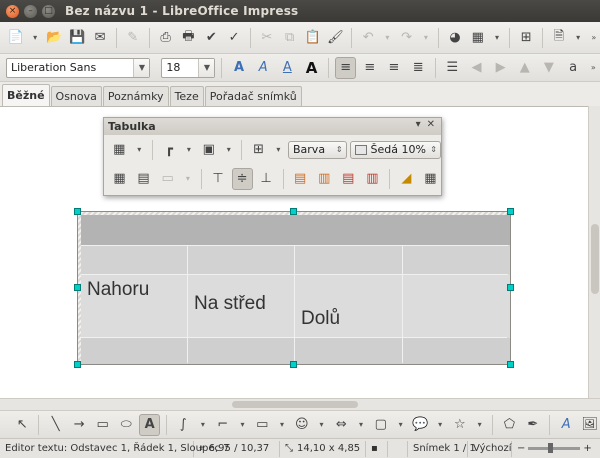 Image resolution: width=600 pixels, height=458 pixels. I want to click on export-pdf-icon: ⎙, so click(166, 38).